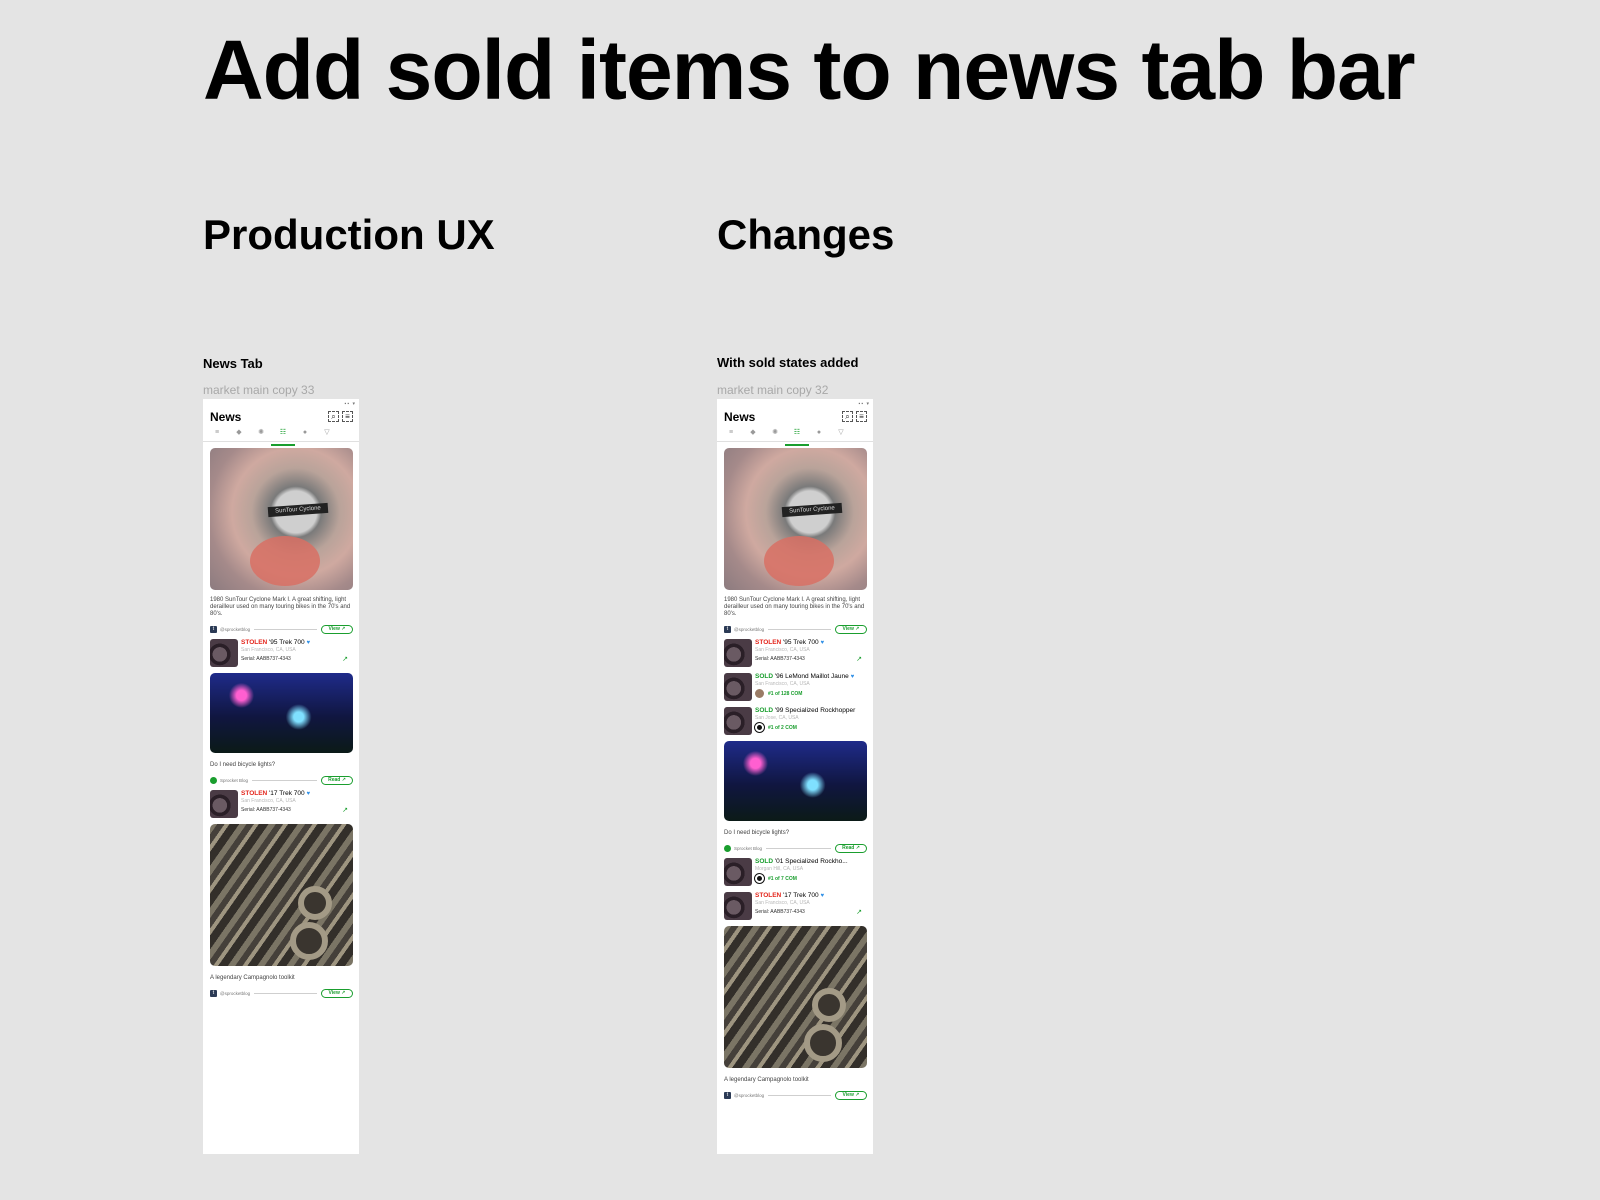 The height and width of the screenshot is (1200, 1600). I want to click on image-badge: SunTour Cyclone, so click(812, 510).